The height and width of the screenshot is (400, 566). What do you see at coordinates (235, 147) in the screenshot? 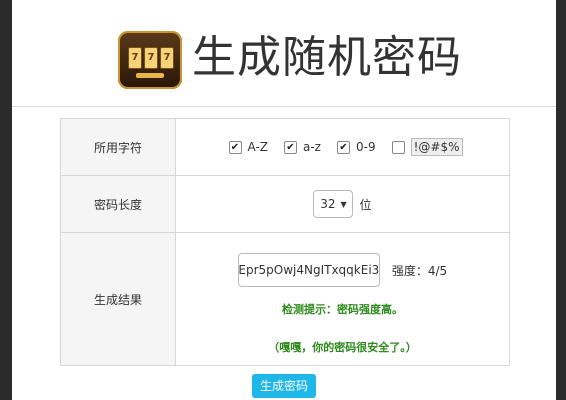
I see `checkbox-uppercase: ✔` at bounding box center [235, 147].